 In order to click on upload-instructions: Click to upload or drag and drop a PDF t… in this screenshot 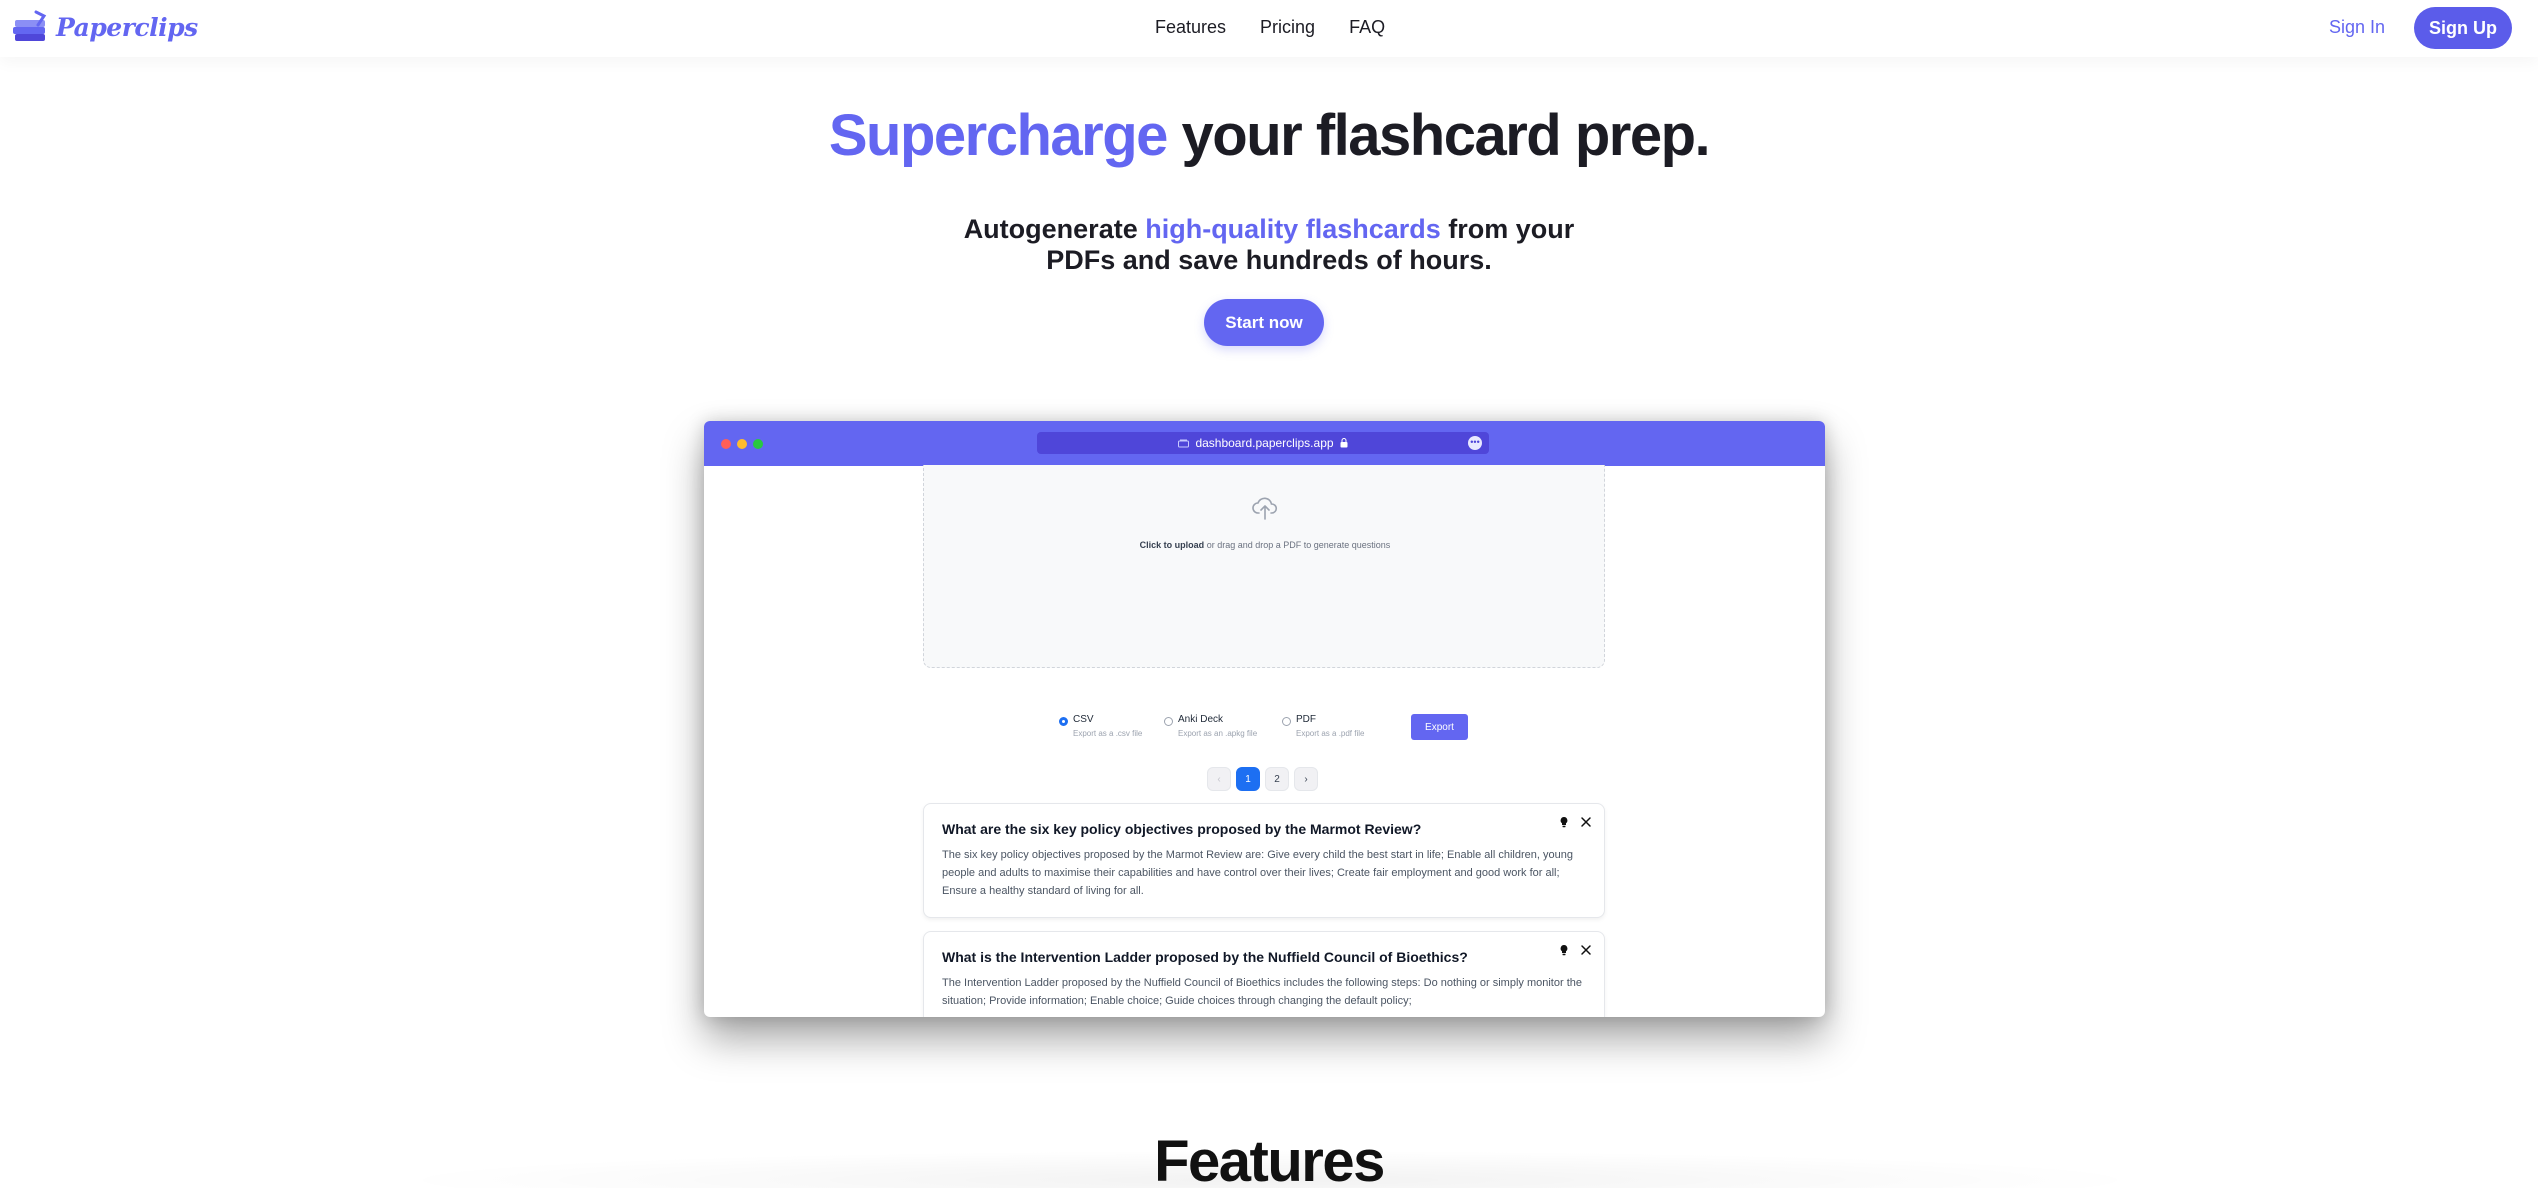, I will do `click(1265, 545)`.